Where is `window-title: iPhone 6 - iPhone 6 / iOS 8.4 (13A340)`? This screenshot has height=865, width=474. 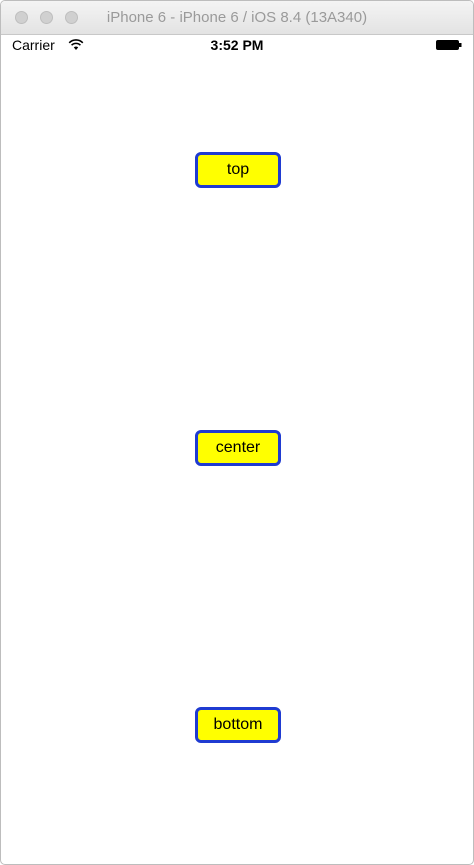
window-title: iPhone 6 - iPhone 6 / iOS 8.4 (13A340) is located at coordinates (237, 17).